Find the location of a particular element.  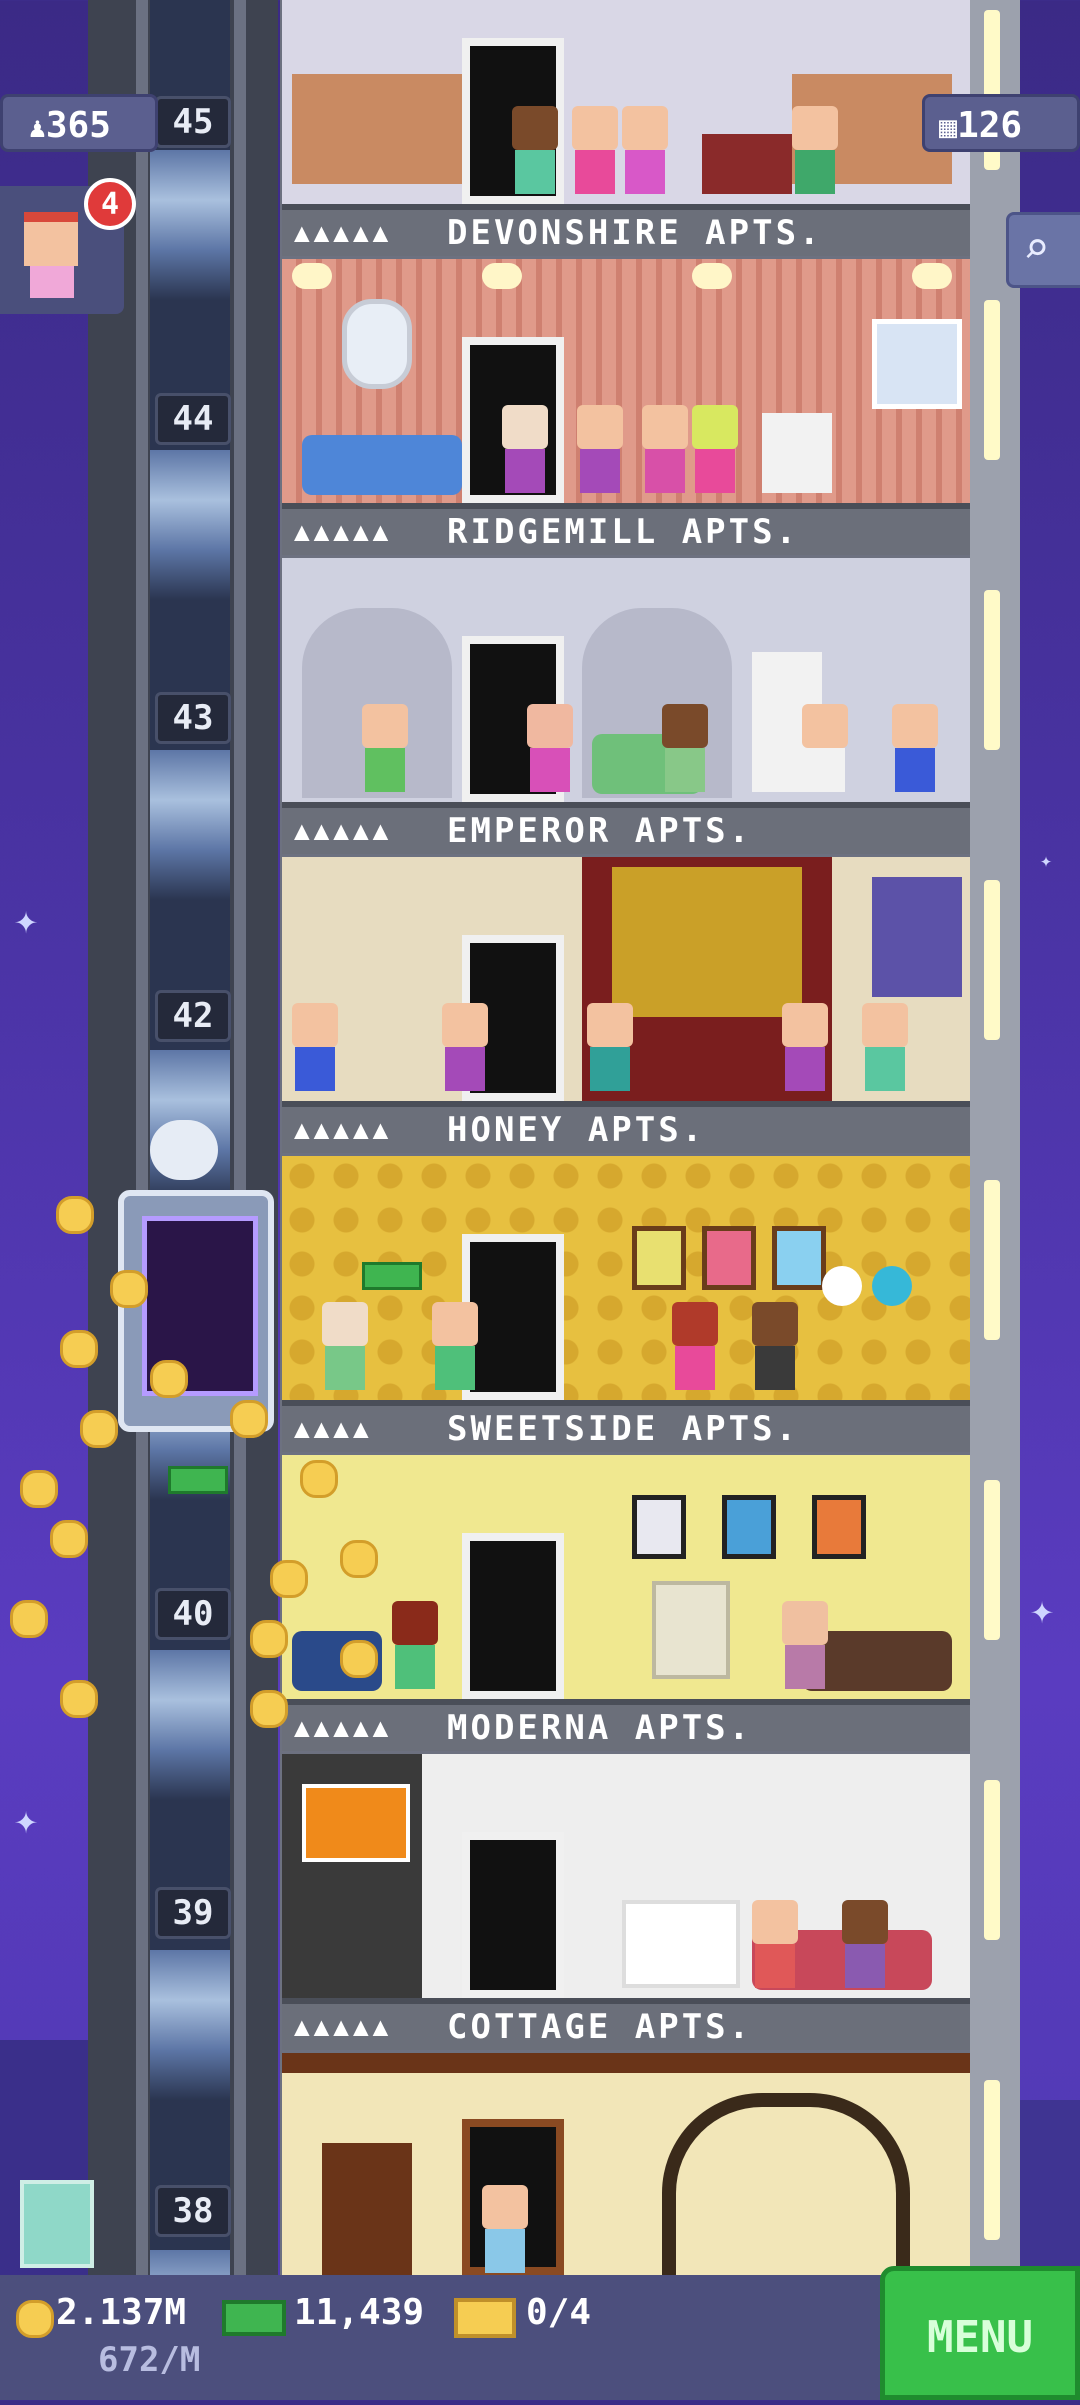

floor-number: 39 is located at coordinates (193, 1913).